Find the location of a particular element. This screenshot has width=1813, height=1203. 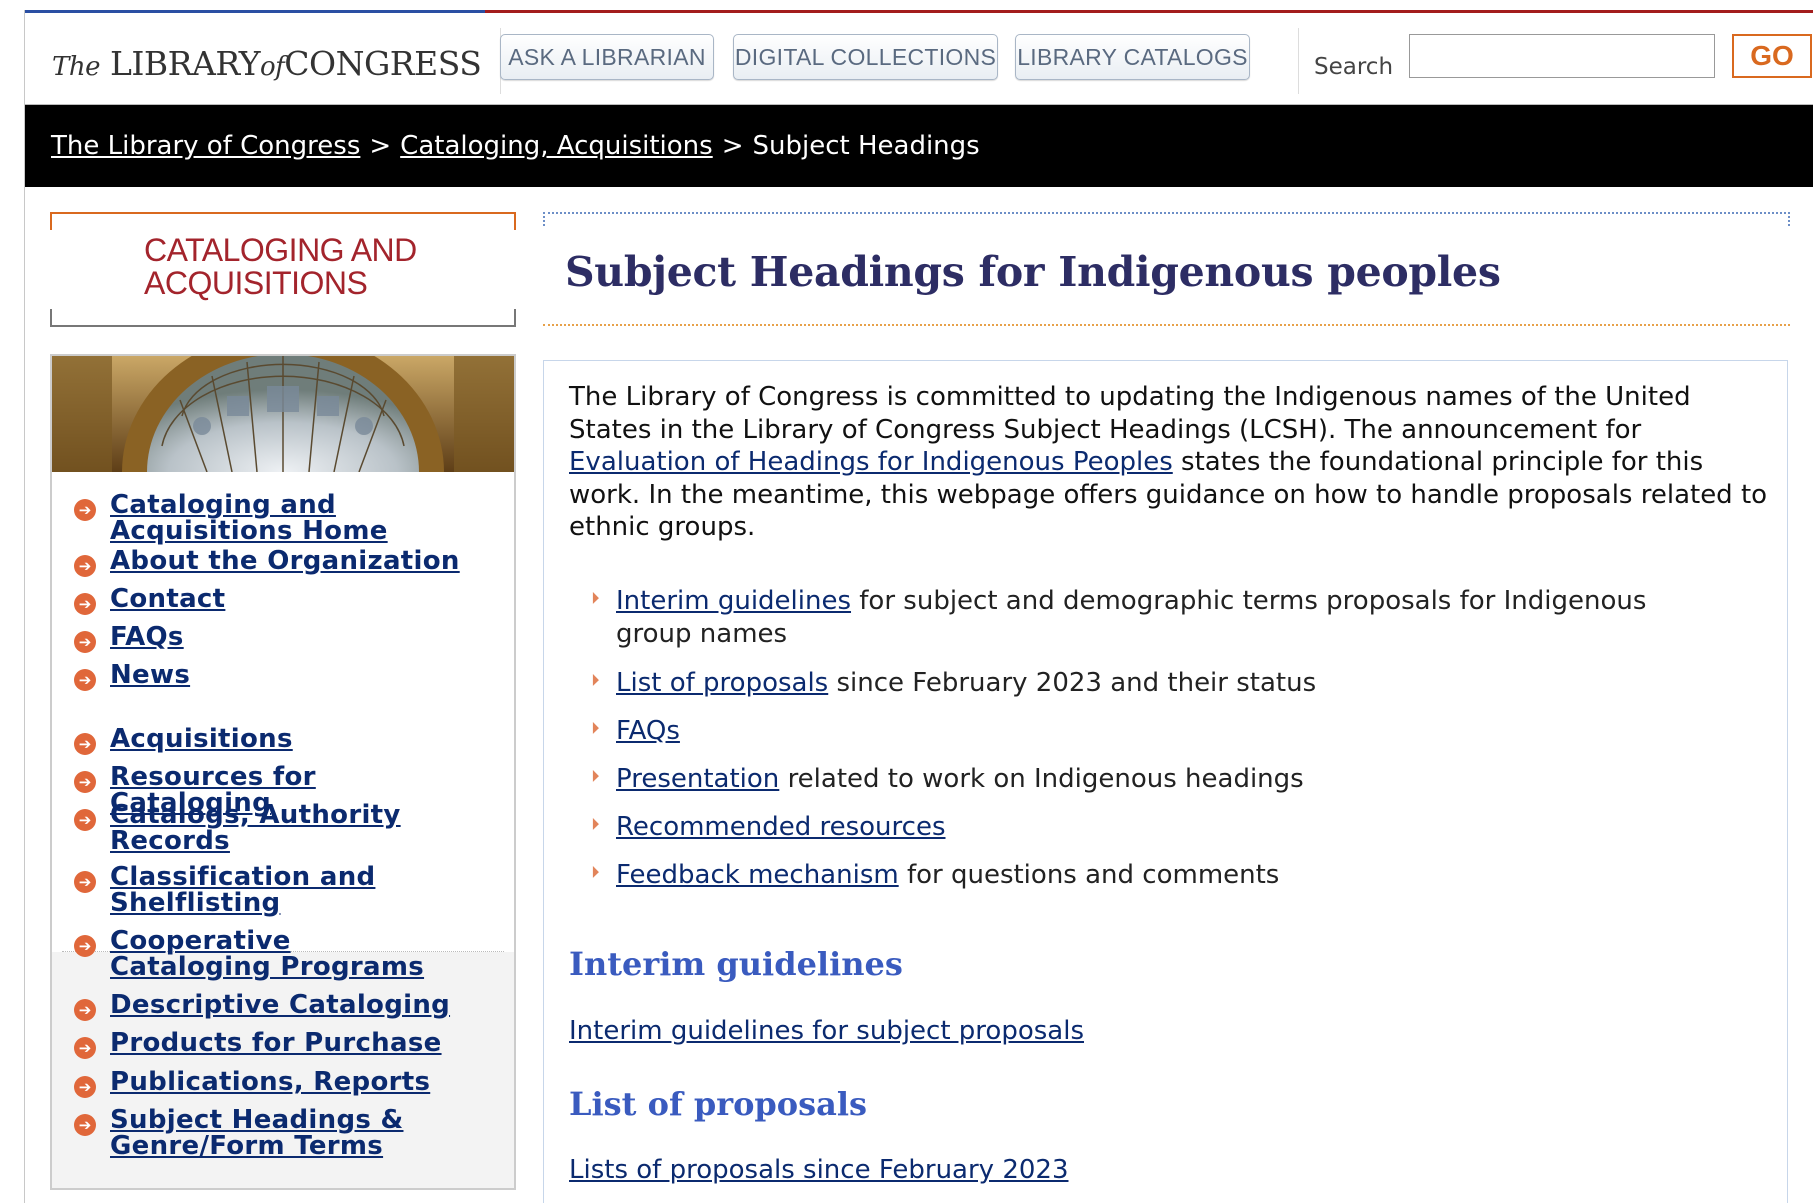

logo-library: LIBRARY is located at coordinates (185, 63).